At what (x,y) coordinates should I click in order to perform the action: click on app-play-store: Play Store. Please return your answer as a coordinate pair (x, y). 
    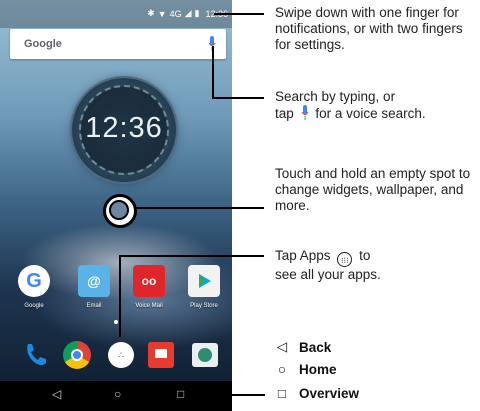
    Looking at the image, I should click on (204, 287).